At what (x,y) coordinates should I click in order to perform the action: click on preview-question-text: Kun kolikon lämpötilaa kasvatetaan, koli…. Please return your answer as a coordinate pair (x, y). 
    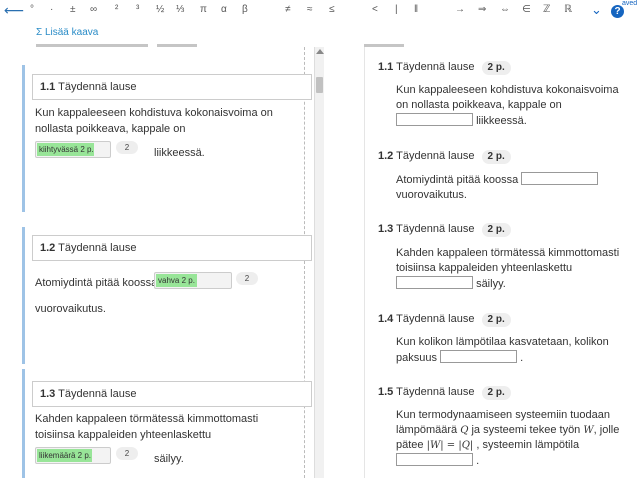
    Looking at the image, I should click on (508, 350).